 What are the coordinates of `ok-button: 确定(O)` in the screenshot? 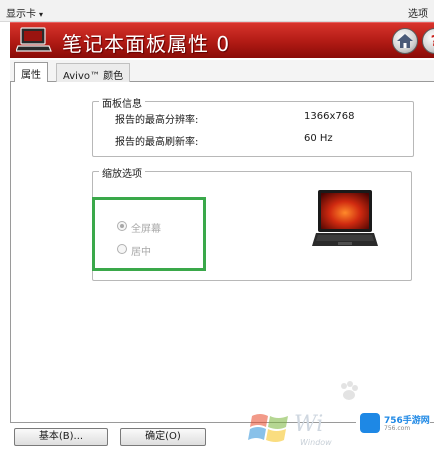 It's located at (163, 437).